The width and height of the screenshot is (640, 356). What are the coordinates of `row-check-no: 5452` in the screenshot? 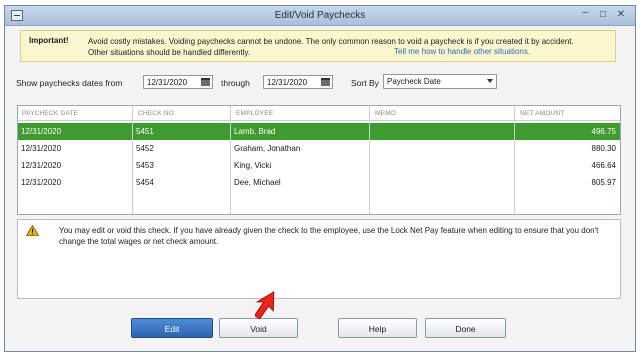 It's located at (145, 148).